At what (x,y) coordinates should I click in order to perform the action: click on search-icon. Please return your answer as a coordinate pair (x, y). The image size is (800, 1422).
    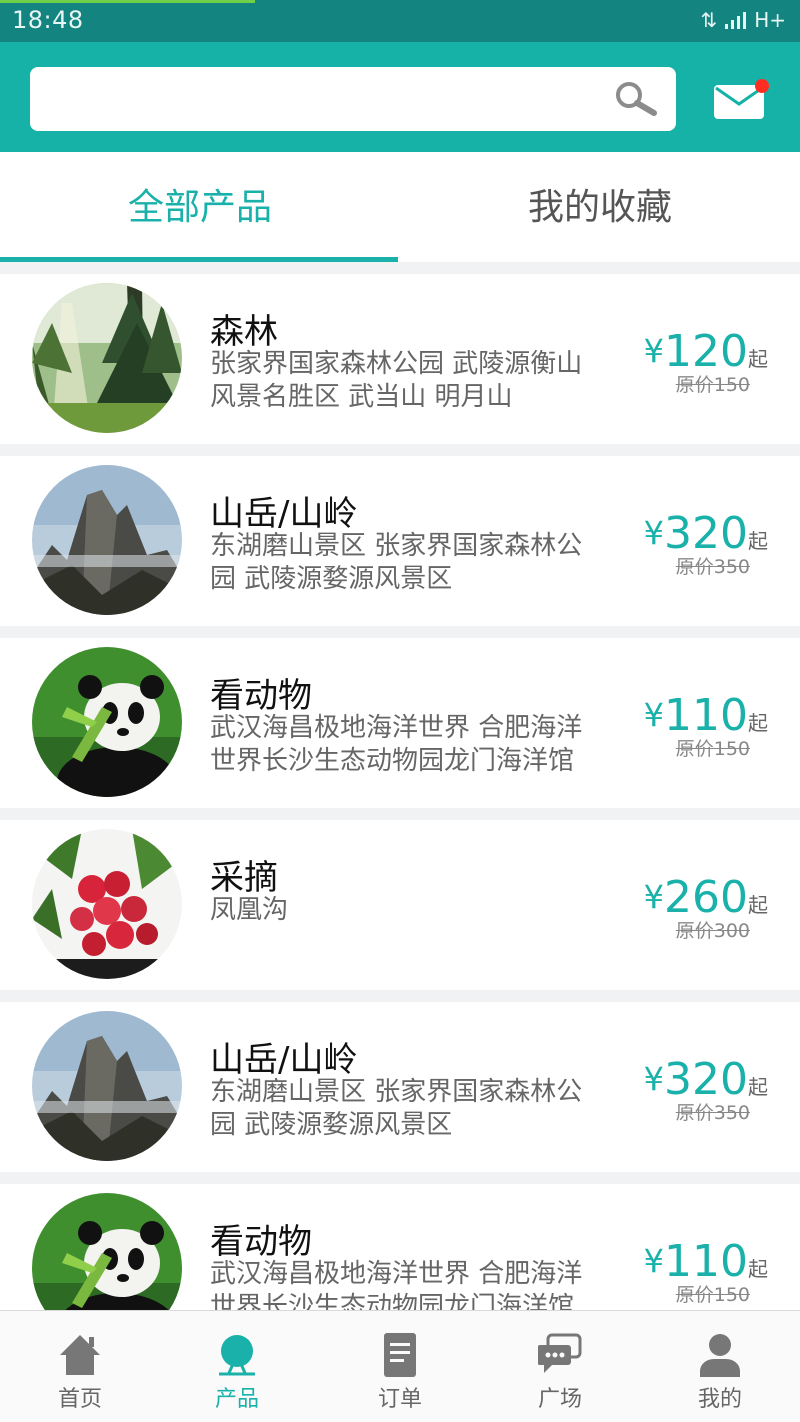
    Looking at the image, I should click on (636, 99).